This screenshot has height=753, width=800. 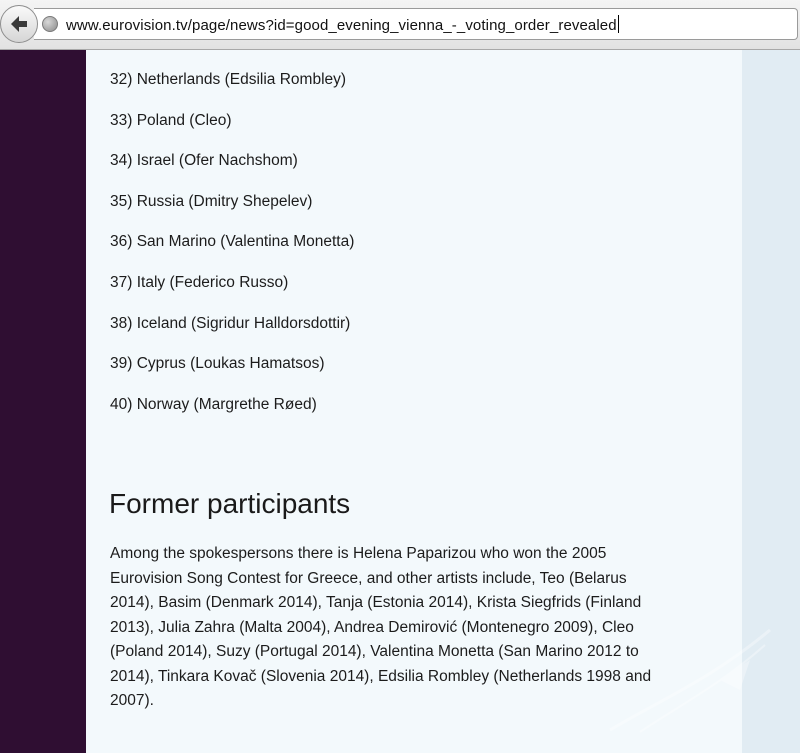 I want to click on list-item: 36) San Marino (Valentina Monetta), so click(x=232, y=242).